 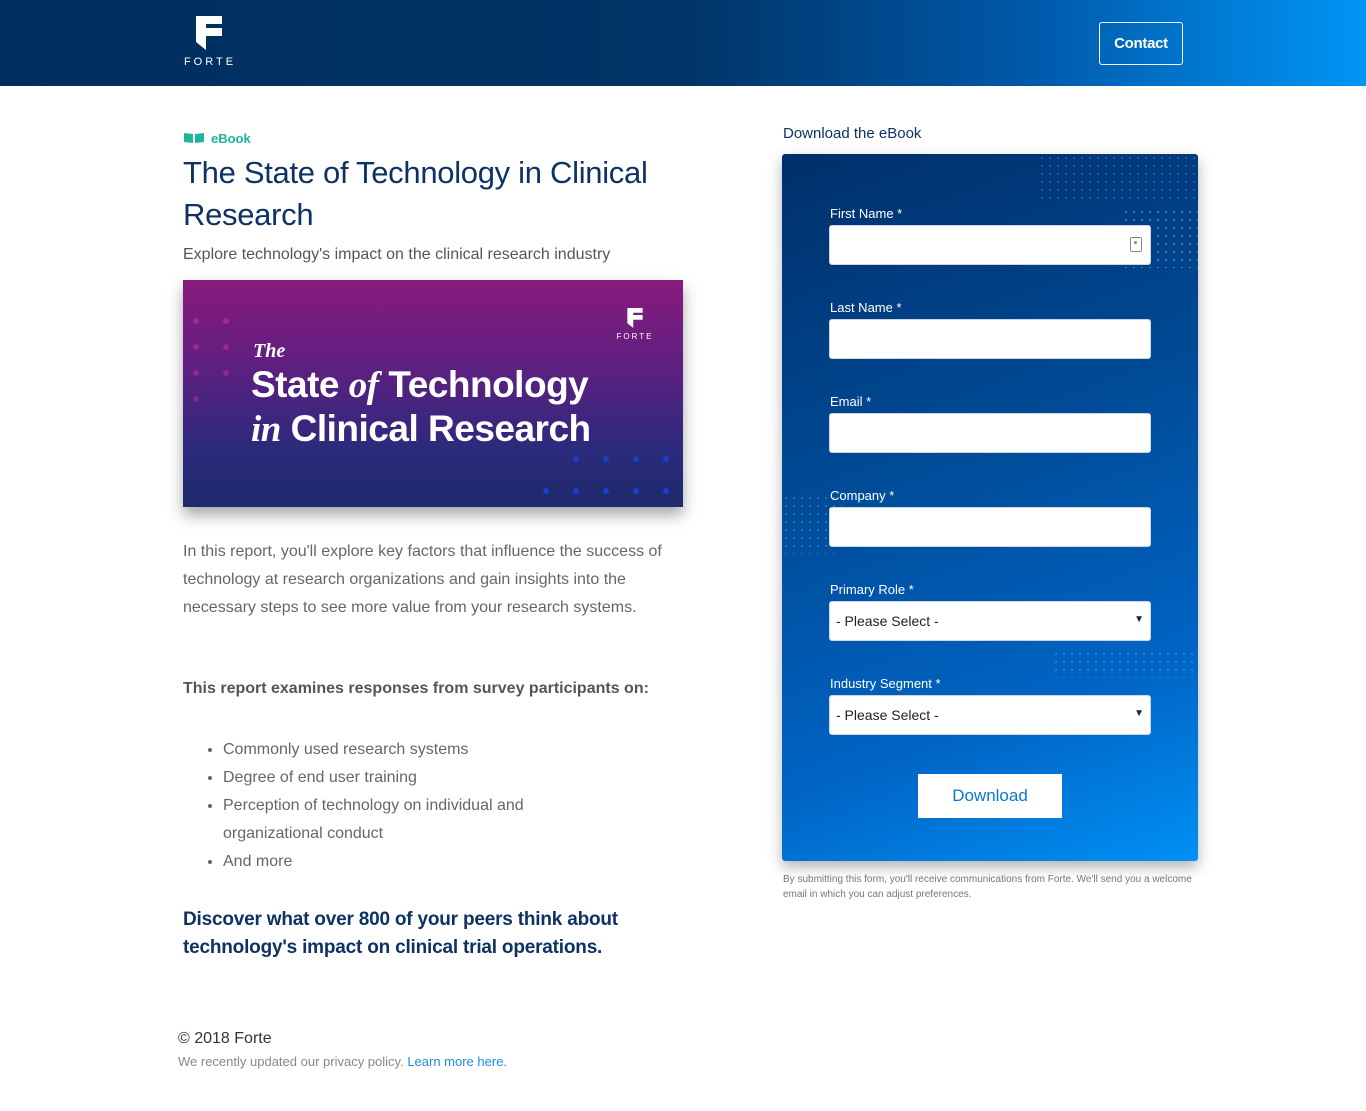 I want to click on company-input, so click(x=990, y=527).